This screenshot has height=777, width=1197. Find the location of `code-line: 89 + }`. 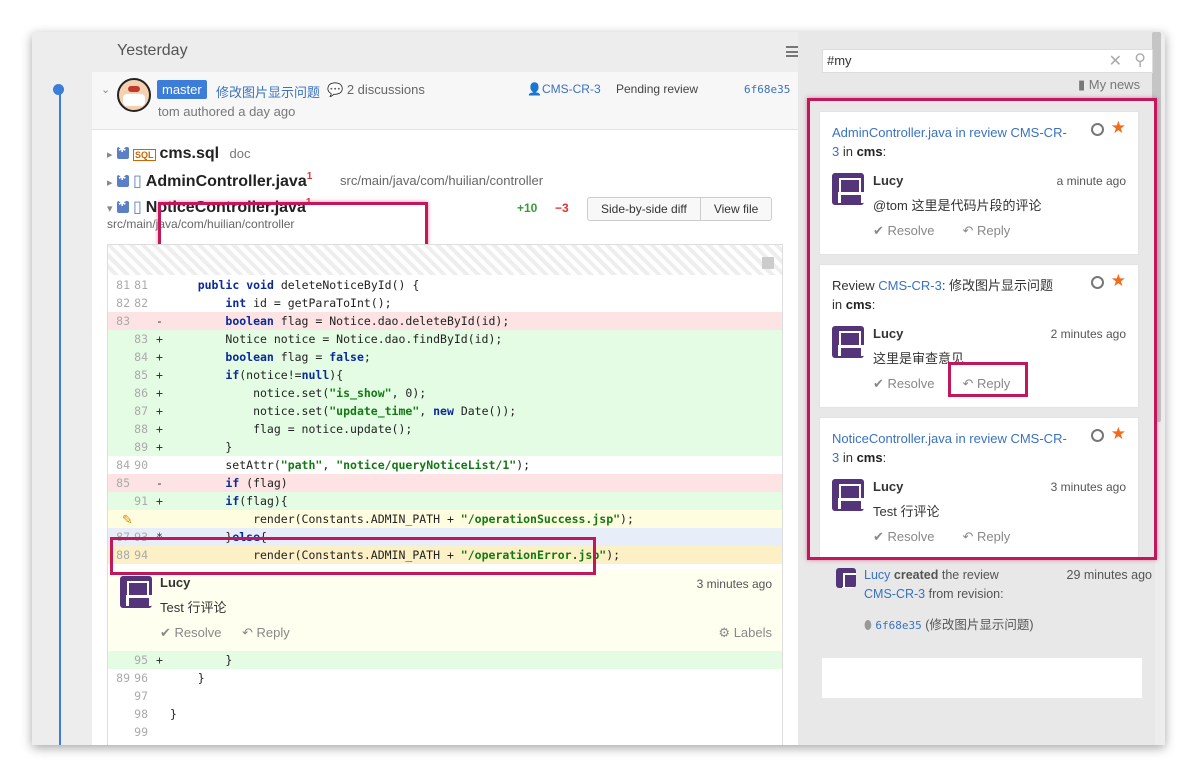

code-line: 89 + } is located at coordinates (445, 447).